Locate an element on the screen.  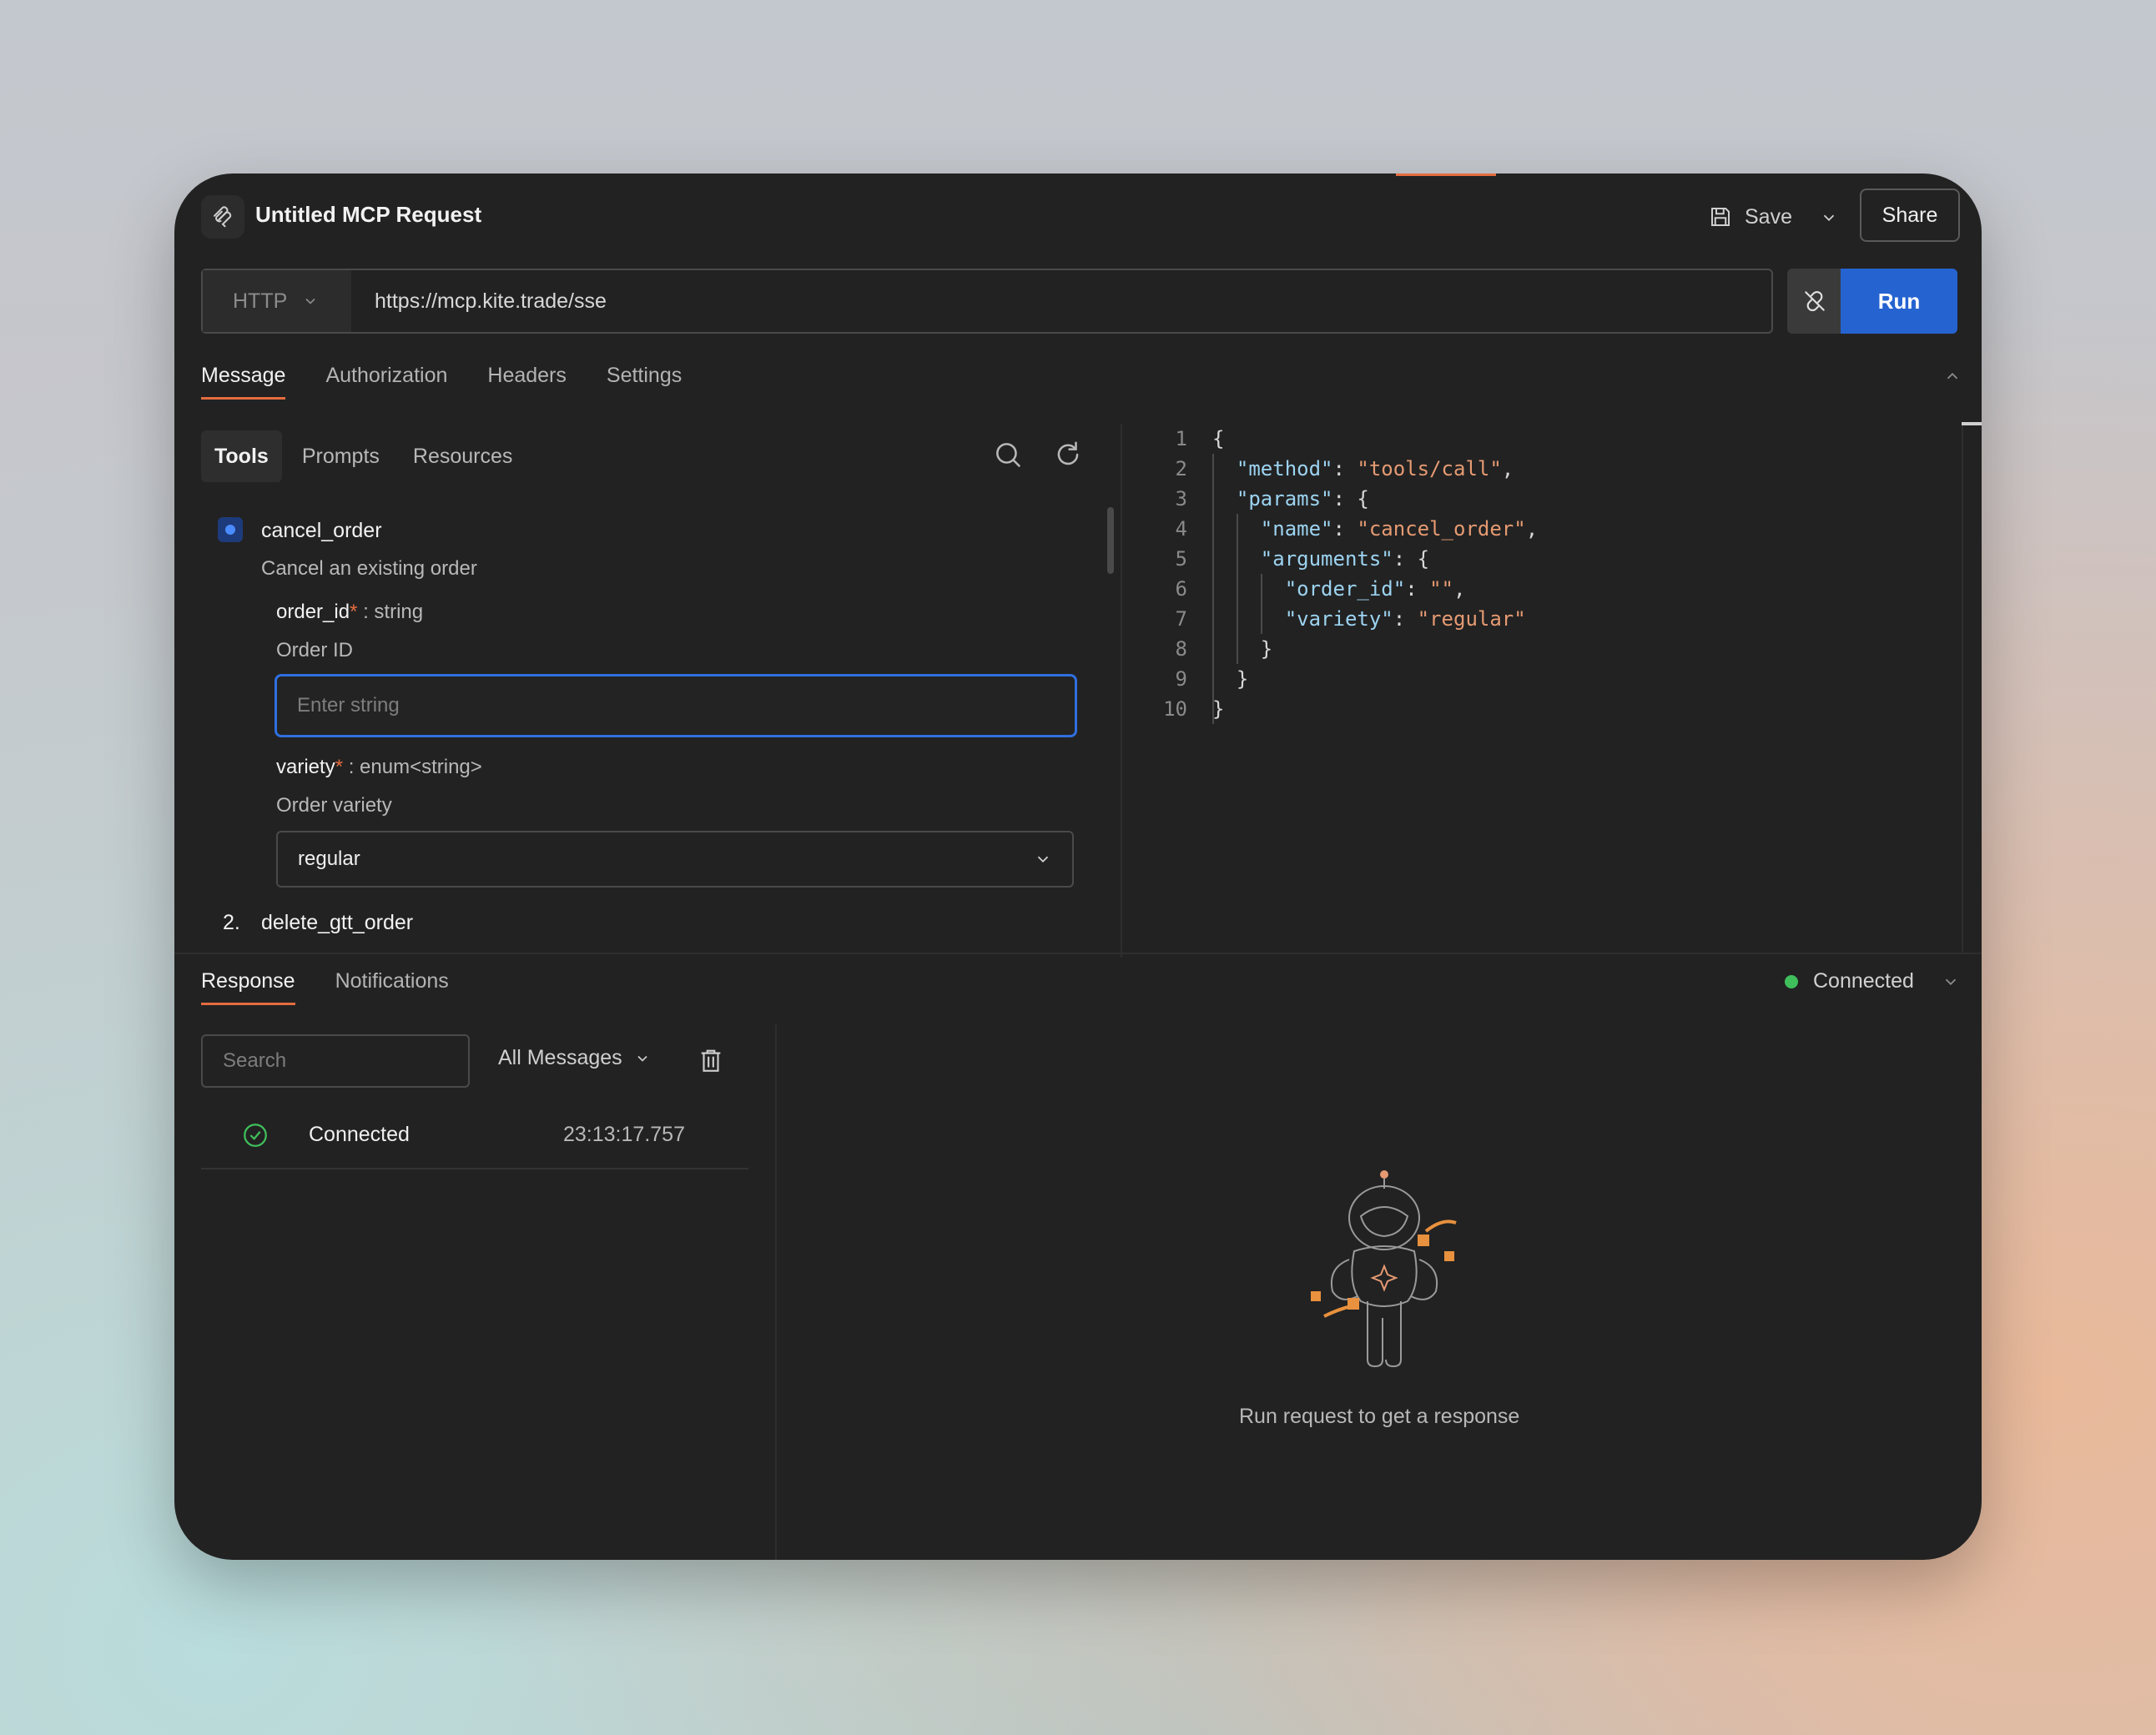
subtab-resources: Resources is located at coordinates (463, 456).